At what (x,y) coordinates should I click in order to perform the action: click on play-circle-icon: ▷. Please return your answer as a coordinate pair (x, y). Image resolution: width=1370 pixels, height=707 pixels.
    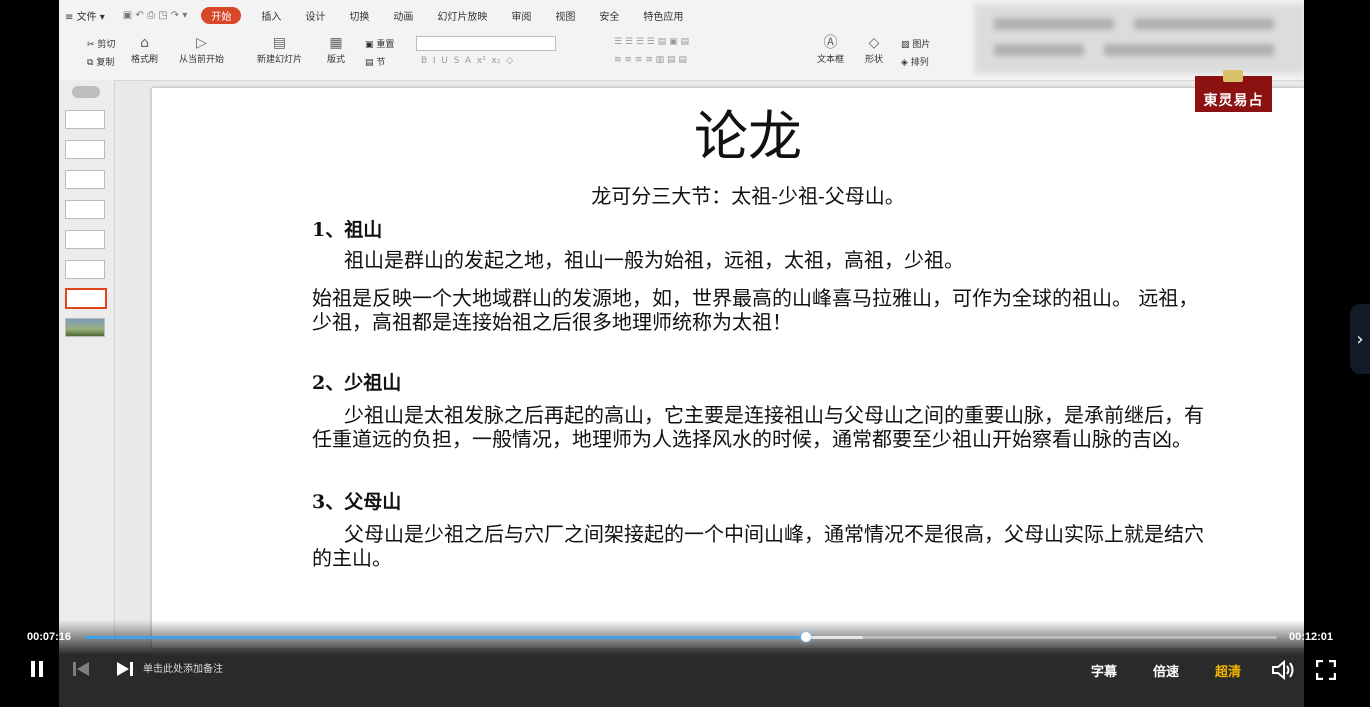
    Looking at the image, I should click on (201, 43).